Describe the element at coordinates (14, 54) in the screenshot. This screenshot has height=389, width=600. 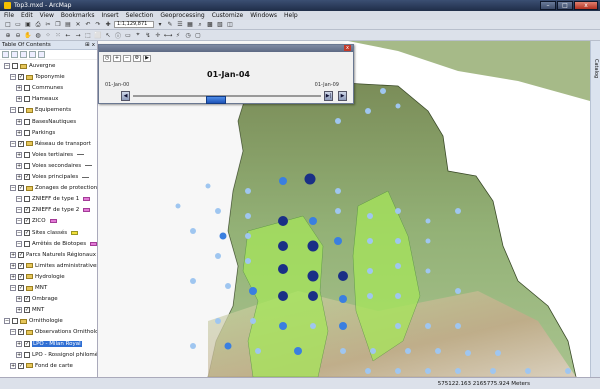
I see `list-by-source-icon` at that location.